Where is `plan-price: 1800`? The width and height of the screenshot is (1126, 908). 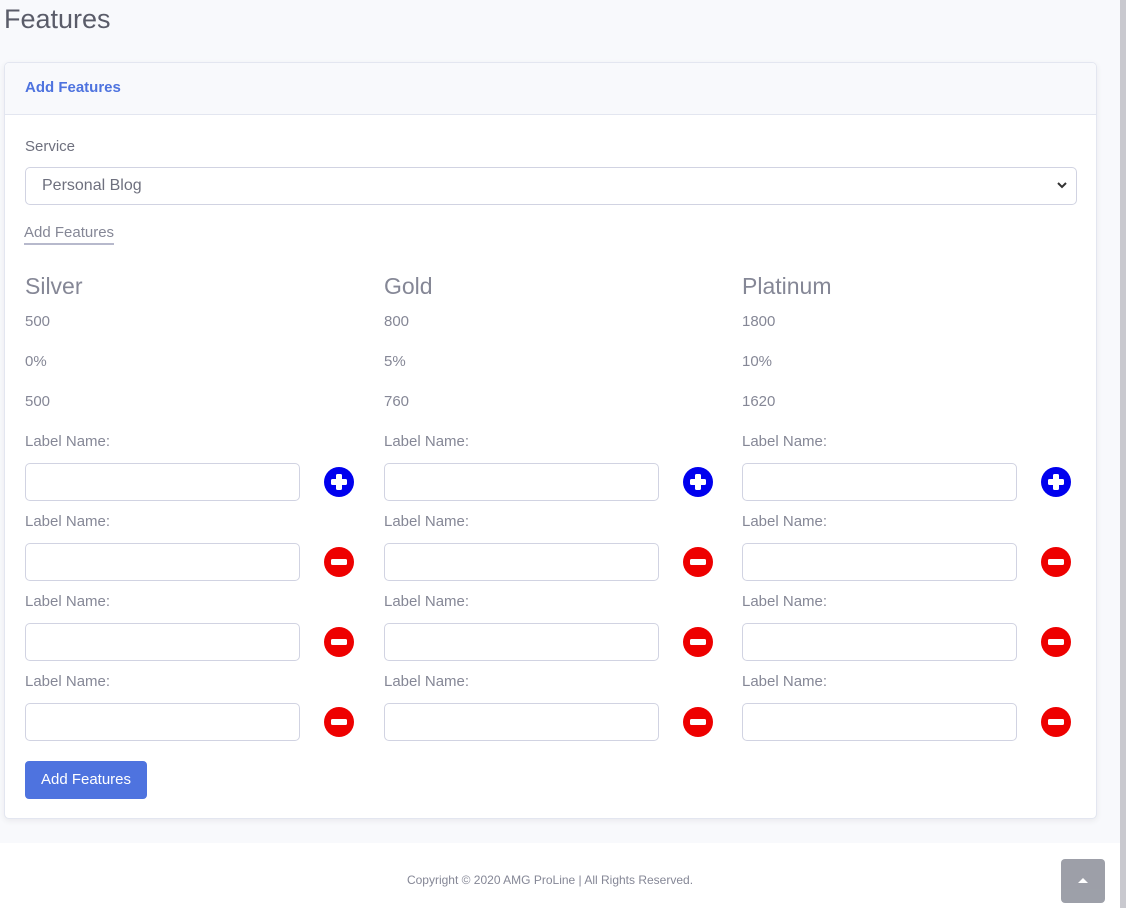 plan-price: 1800 is located at coordinates (759, 321).